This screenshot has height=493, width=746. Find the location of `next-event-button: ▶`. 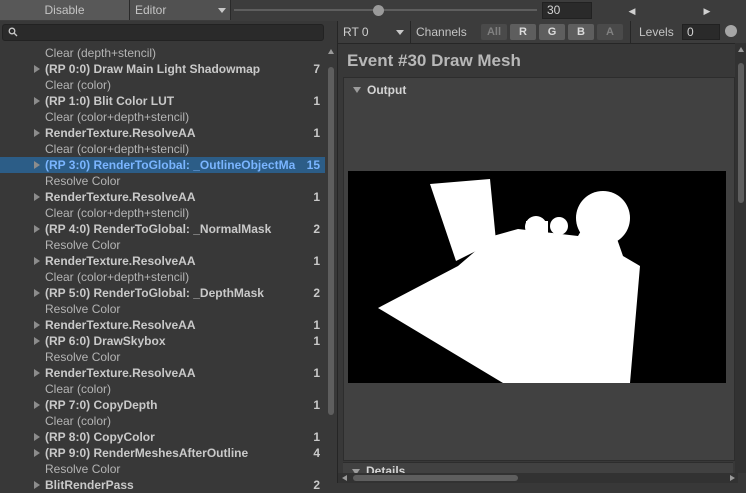

next-event-button: ▶ is located at coordinates (707, 10).